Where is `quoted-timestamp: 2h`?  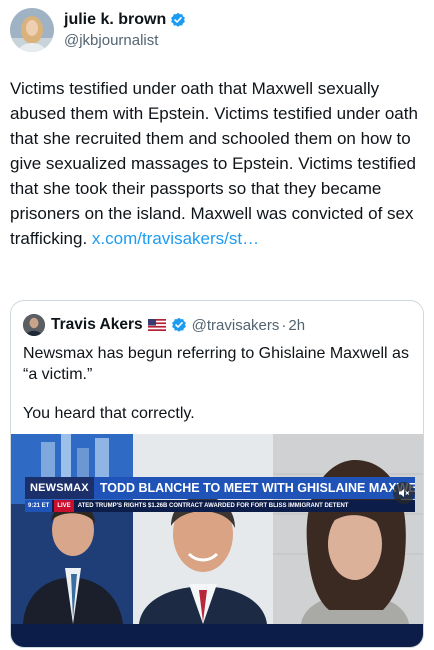 quoted-timestamp: 2h is located at coordinates (296, 325).